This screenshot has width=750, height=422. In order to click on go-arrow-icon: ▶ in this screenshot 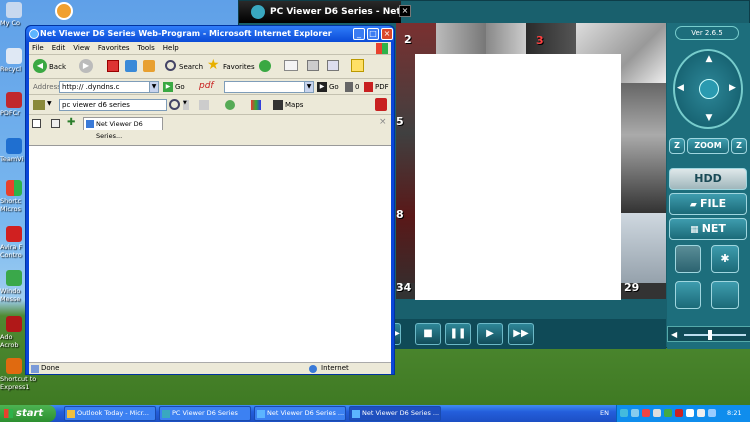, I will do `click(168, 87)`.